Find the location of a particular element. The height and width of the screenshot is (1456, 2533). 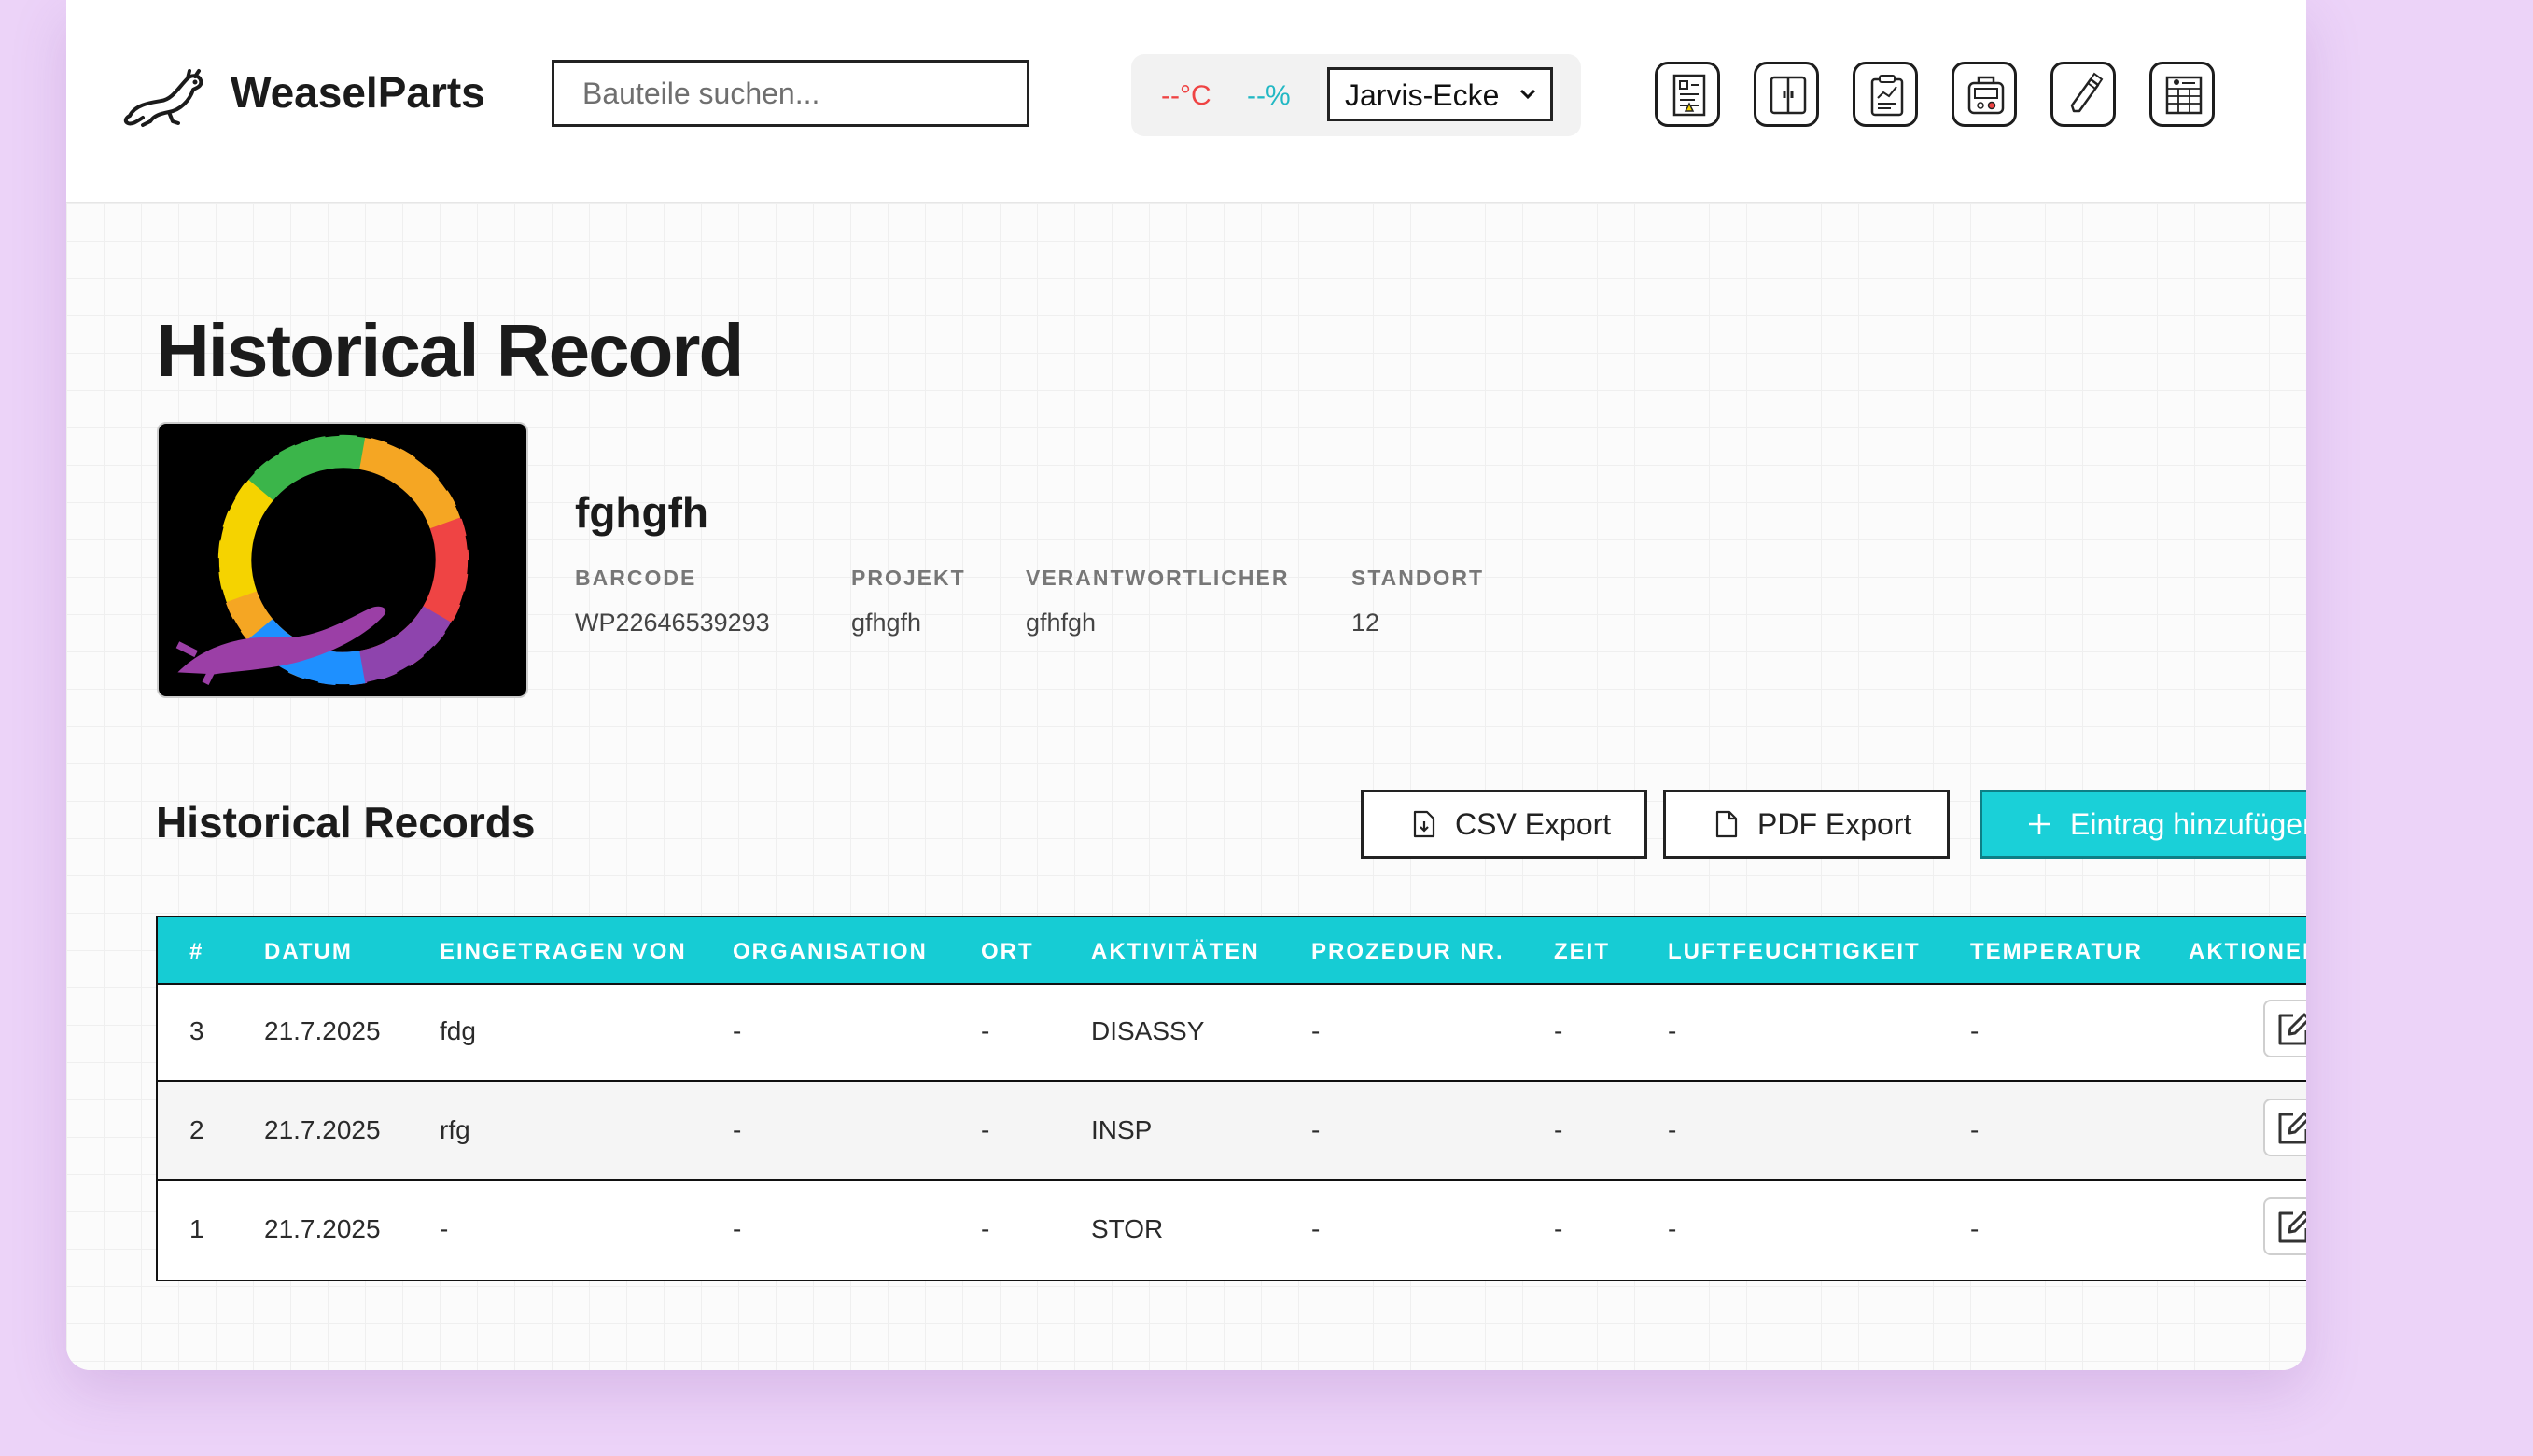

calendar-grid-icon is located at coordinates (2184, 95).